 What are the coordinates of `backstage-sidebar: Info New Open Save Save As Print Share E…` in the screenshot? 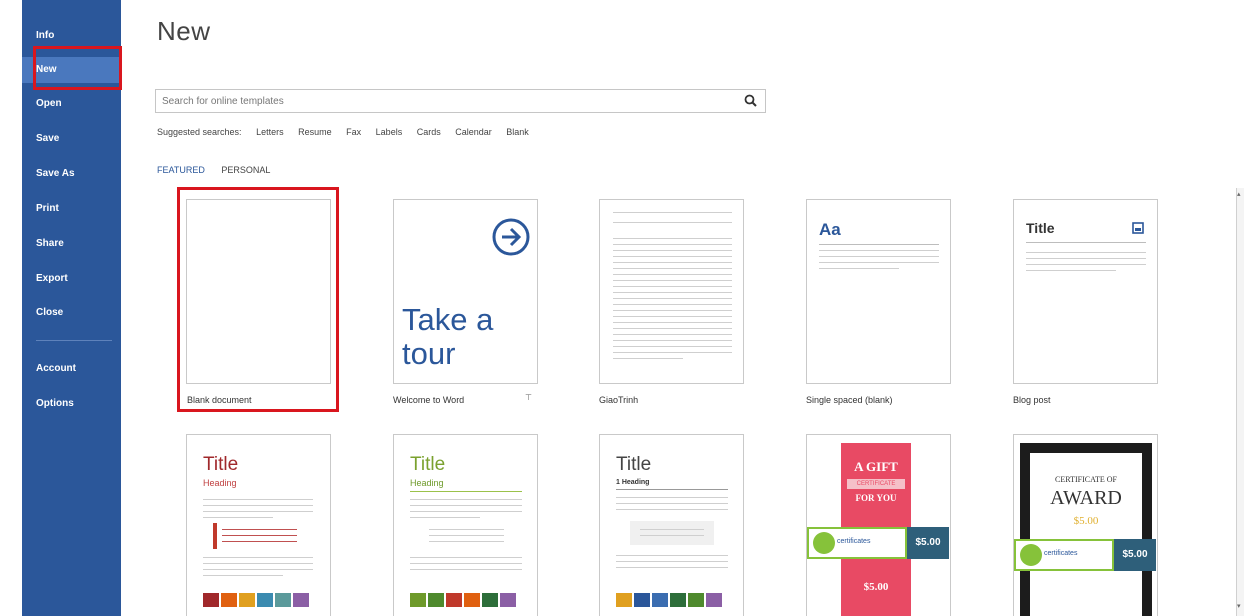 It's located at (71, 308).